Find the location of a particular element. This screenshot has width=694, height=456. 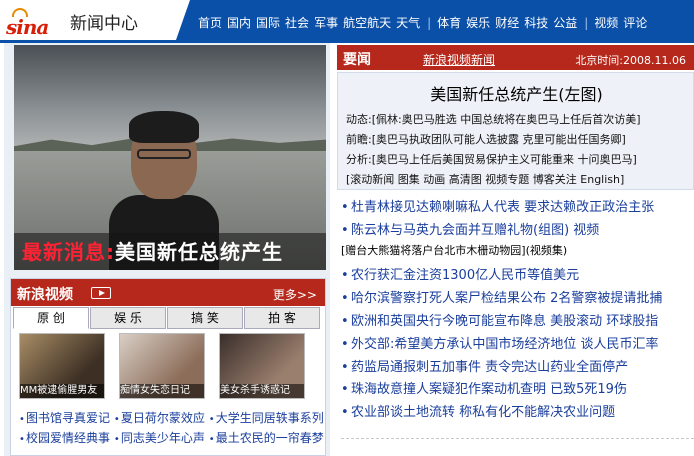

nav-item: 科技 is located at coordinates (536, 22).